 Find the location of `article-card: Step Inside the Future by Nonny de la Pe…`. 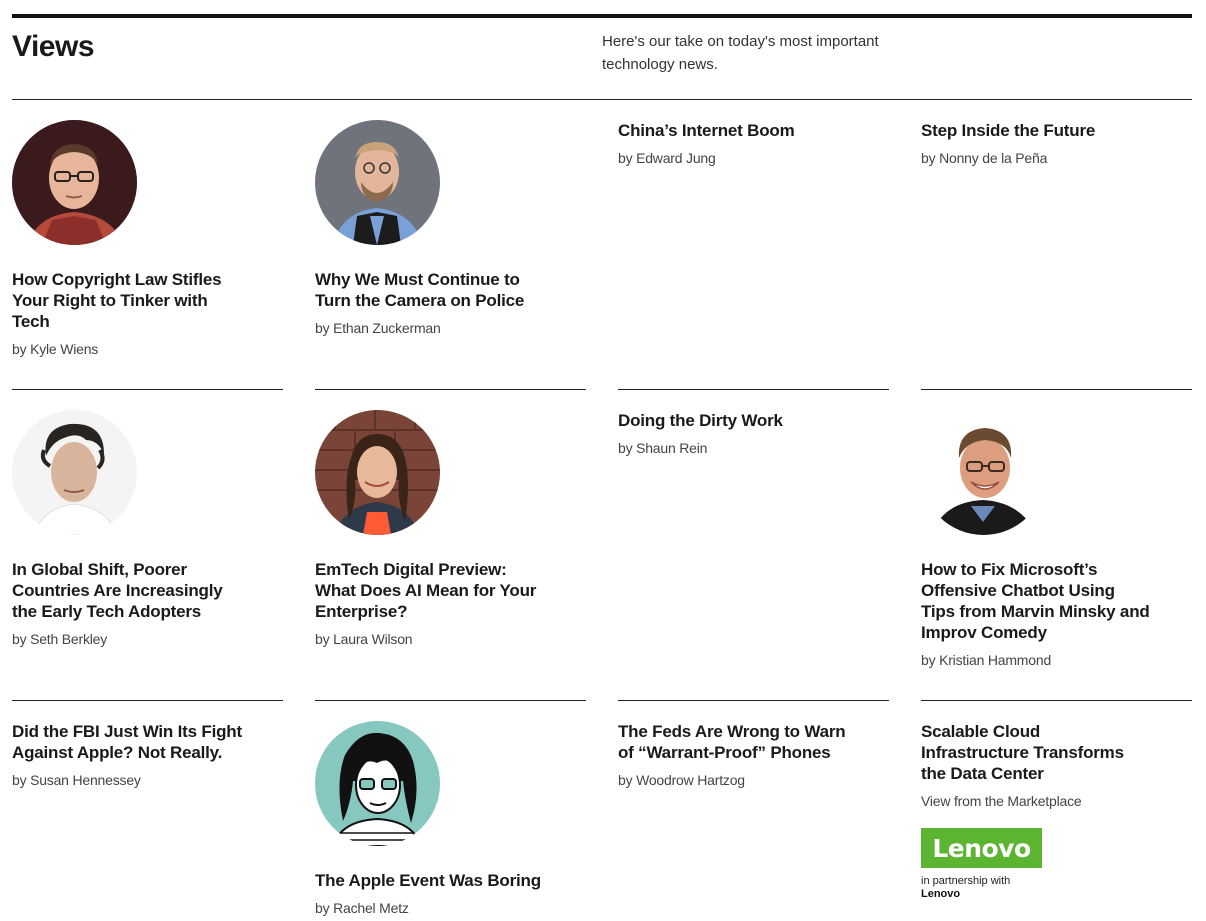

article-card: Step Inside the Future by Nonny de la Pe… is located at coordinates (1056, 143).